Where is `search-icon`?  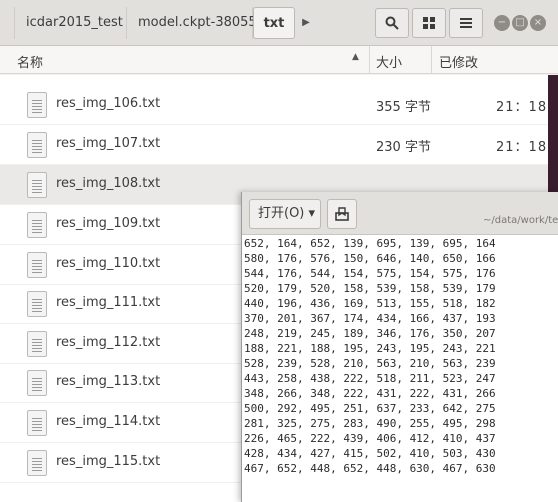
search-icon is located at coordinates (392, 23).